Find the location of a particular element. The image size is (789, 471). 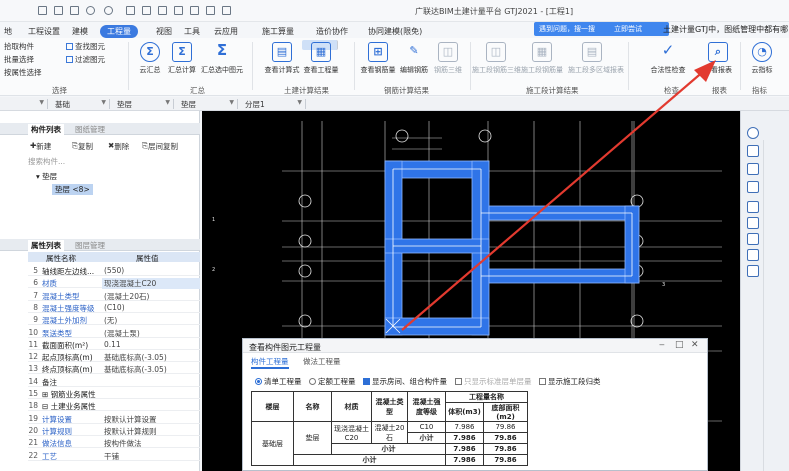

sigma-icon: Σ is located at coordinates (182, 52).